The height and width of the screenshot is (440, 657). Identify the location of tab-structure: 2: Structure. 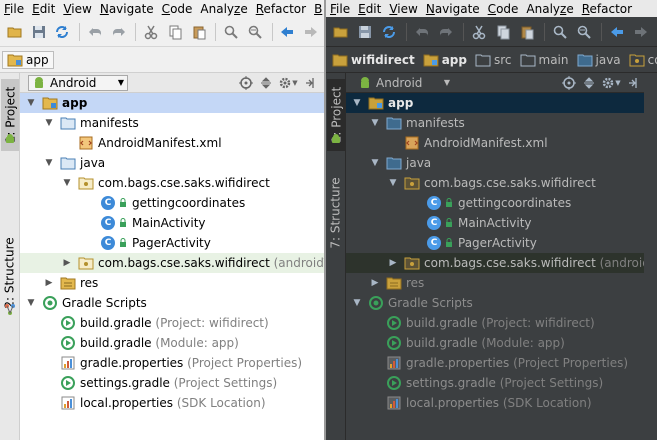
(10, 273).